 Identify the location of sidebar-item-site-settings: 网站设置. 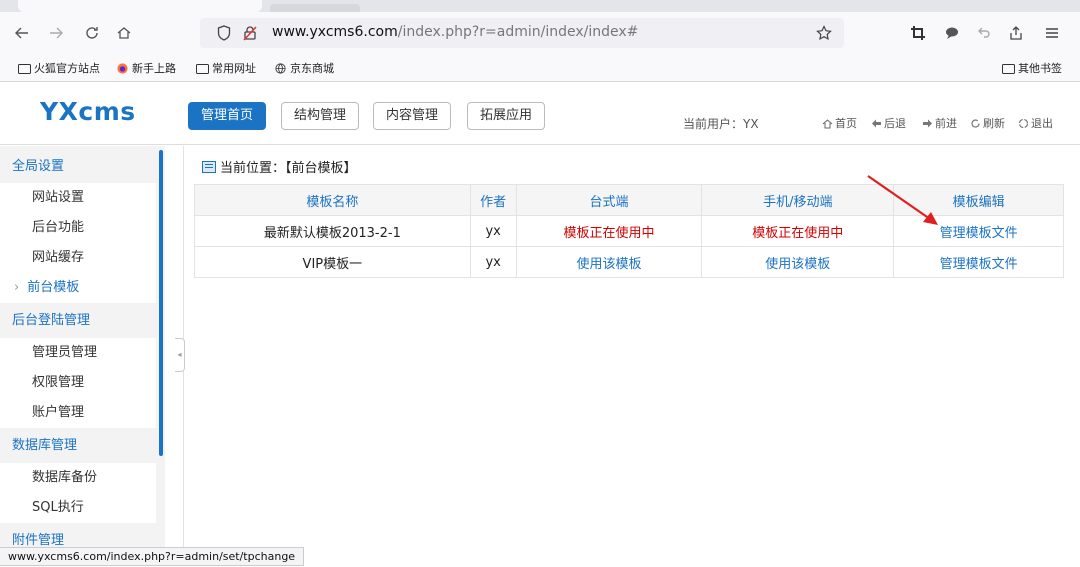
(78, 198).